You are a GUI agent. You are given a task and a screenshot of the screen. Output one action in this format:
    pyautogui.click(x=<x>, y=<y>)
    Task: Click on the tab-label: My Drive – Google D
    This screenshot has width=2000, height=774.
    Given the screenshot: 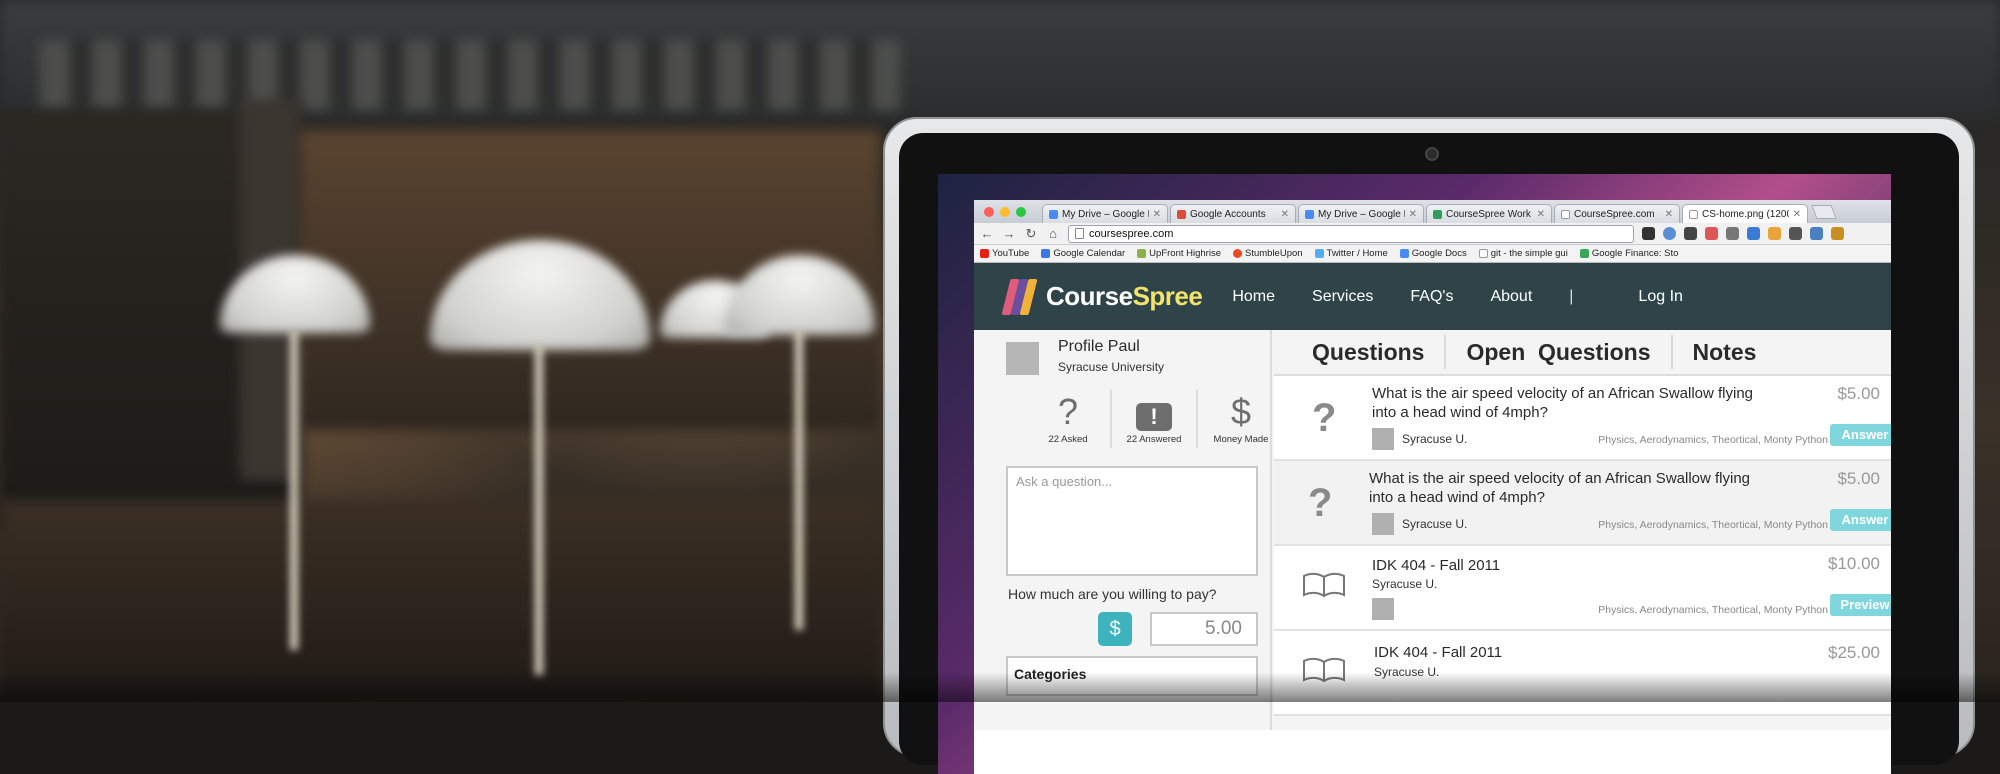 What is the action you would take?
    pyautogui.click(x=1105, y=214)
    